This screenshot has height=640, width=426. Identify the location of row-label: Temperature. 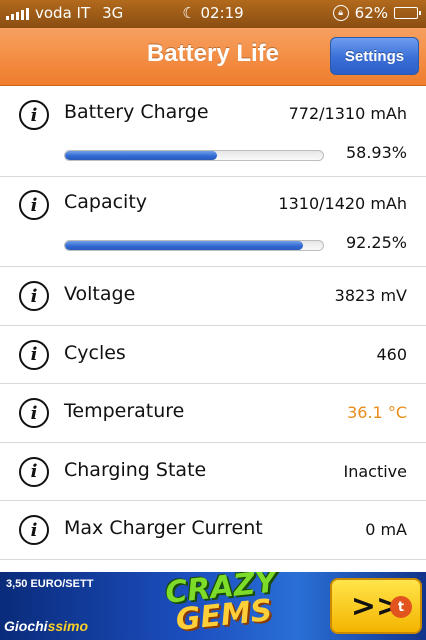
(124, 411).